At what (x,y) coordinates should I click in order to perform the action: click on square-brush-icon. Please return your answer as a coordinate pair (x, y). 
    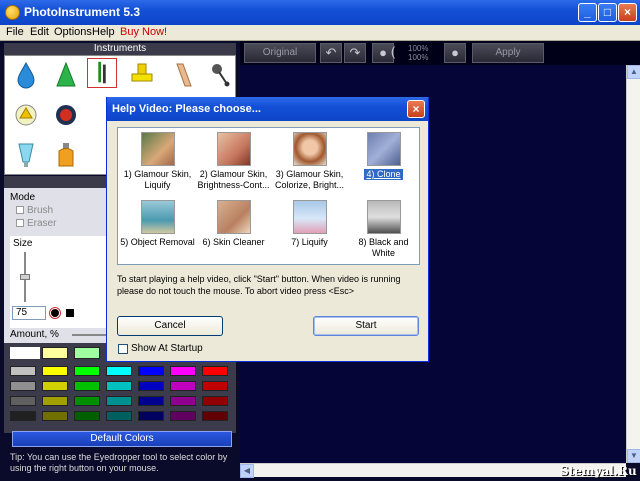
    Looking at the image, I should click on (70, 313).